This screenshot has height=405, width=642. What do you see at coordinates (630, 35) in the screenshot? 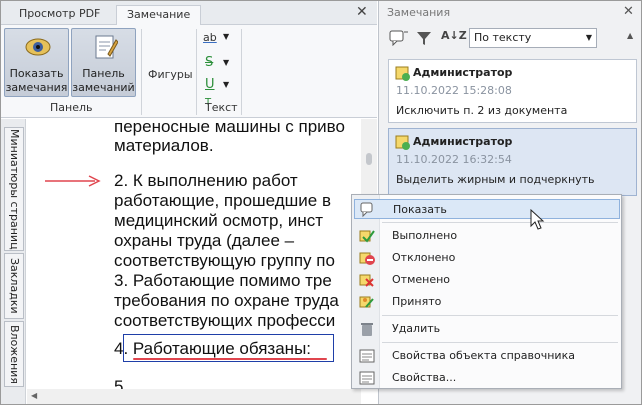
I see `scroll-up-icon: ▲` at bounding box center [630, 35].